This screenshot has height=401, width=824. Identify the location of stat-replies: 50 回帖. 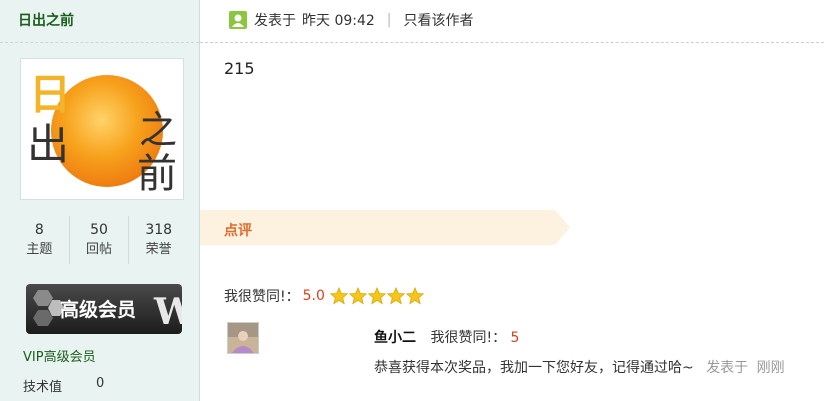
(98, 240).